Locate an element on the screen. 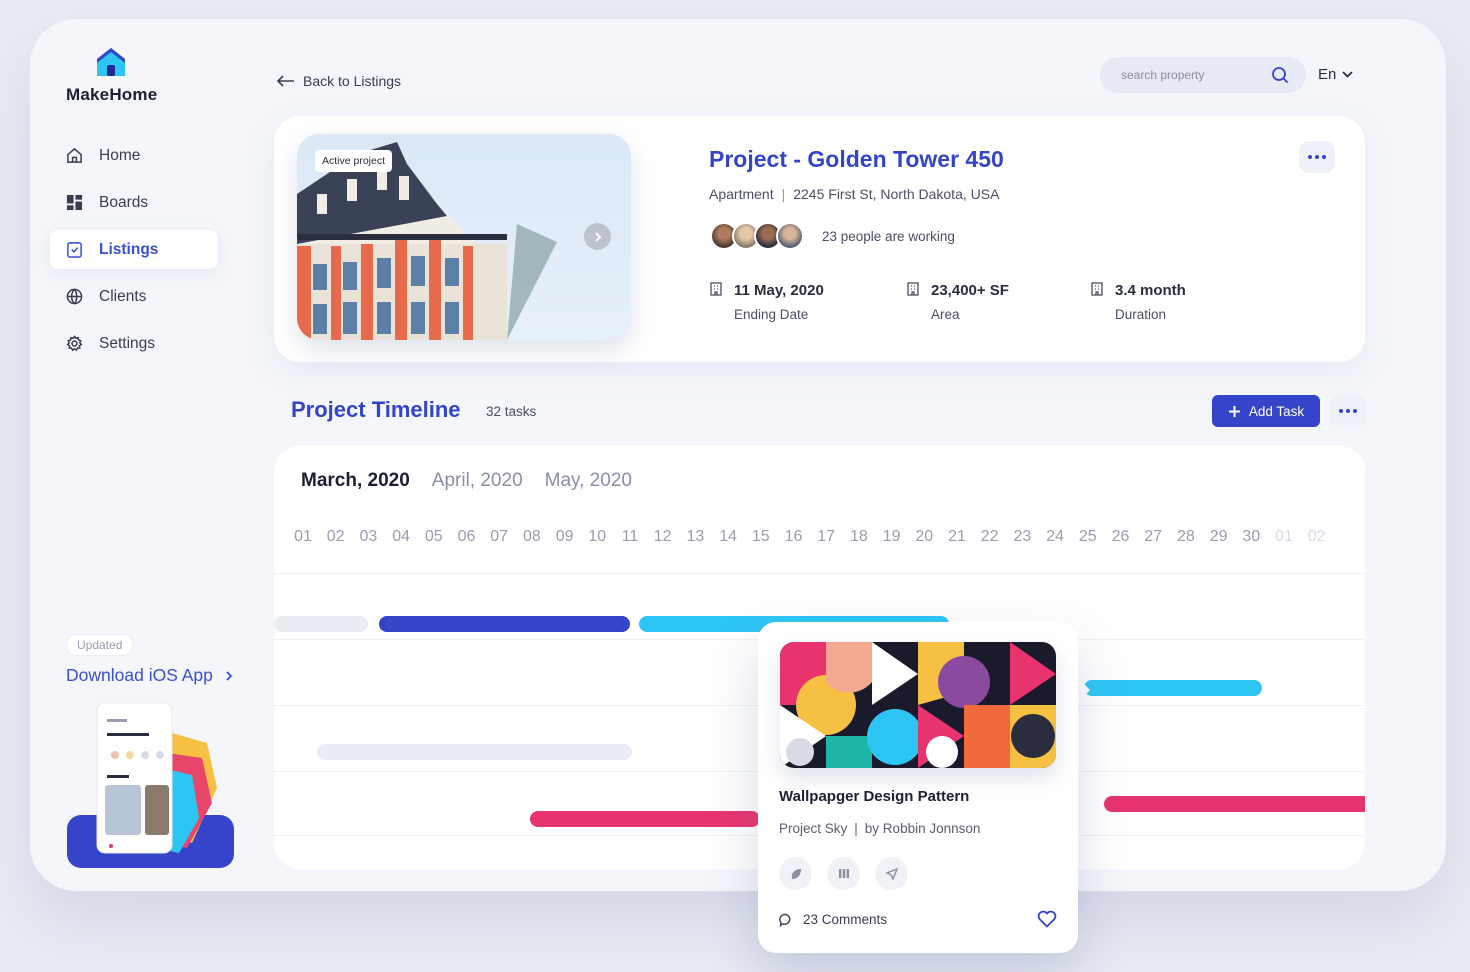 This screenshot has width=1470, height=972. send-button is located at coordinates (891, 873).